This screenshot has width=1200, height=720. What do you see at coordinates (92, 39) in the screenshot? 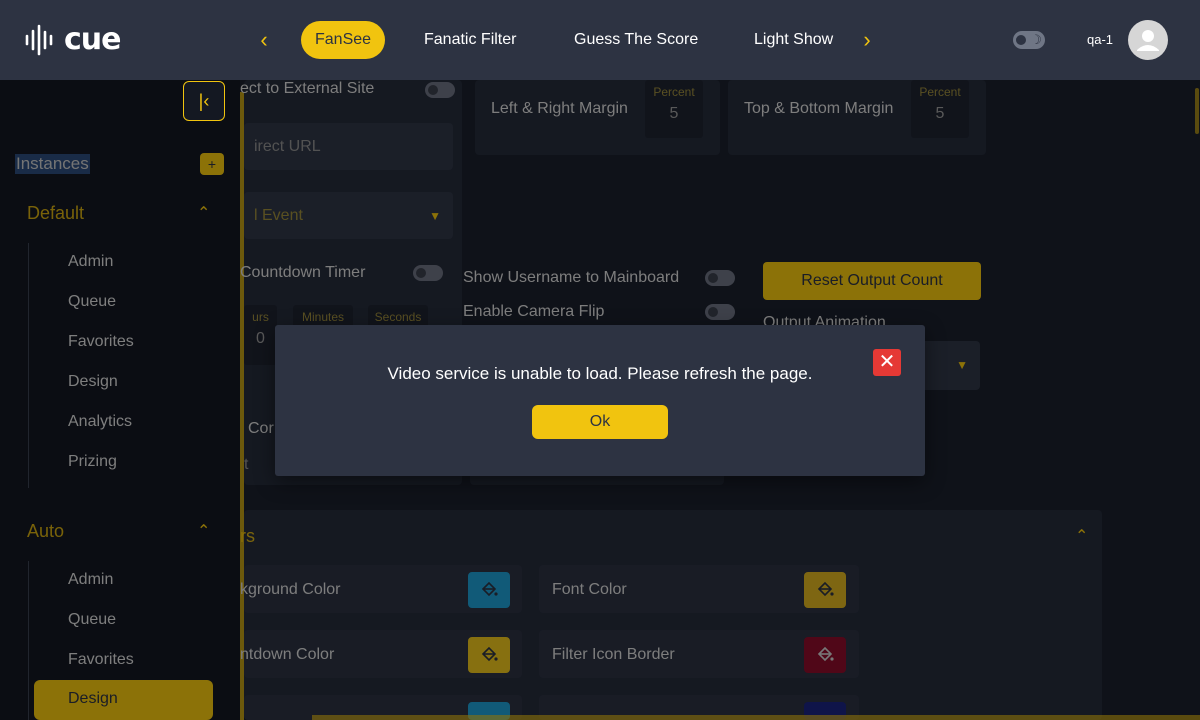
I see `logo-text: cue` at bounding box center [92, 39].